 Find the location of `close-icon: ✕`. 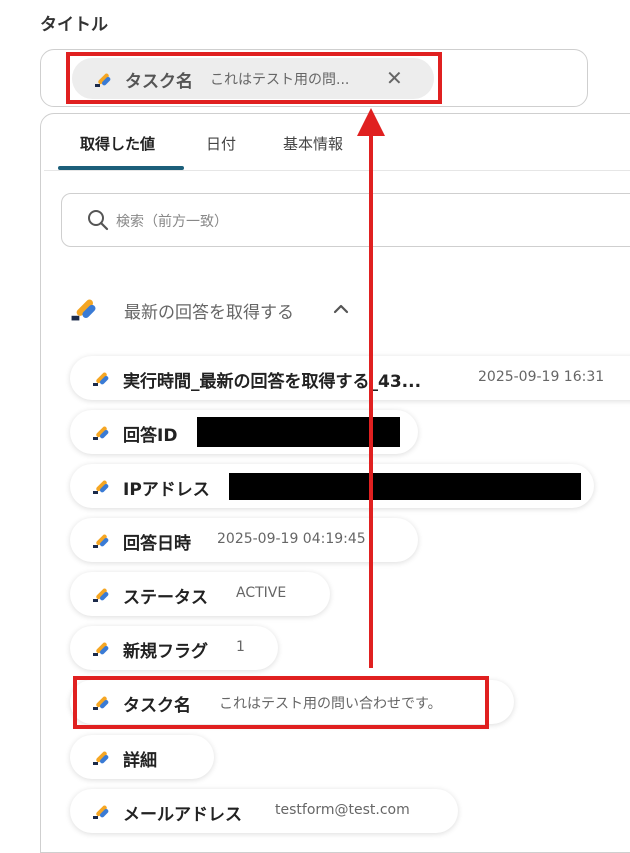

close-icon: ✕ is located at coordinates (394, 78).